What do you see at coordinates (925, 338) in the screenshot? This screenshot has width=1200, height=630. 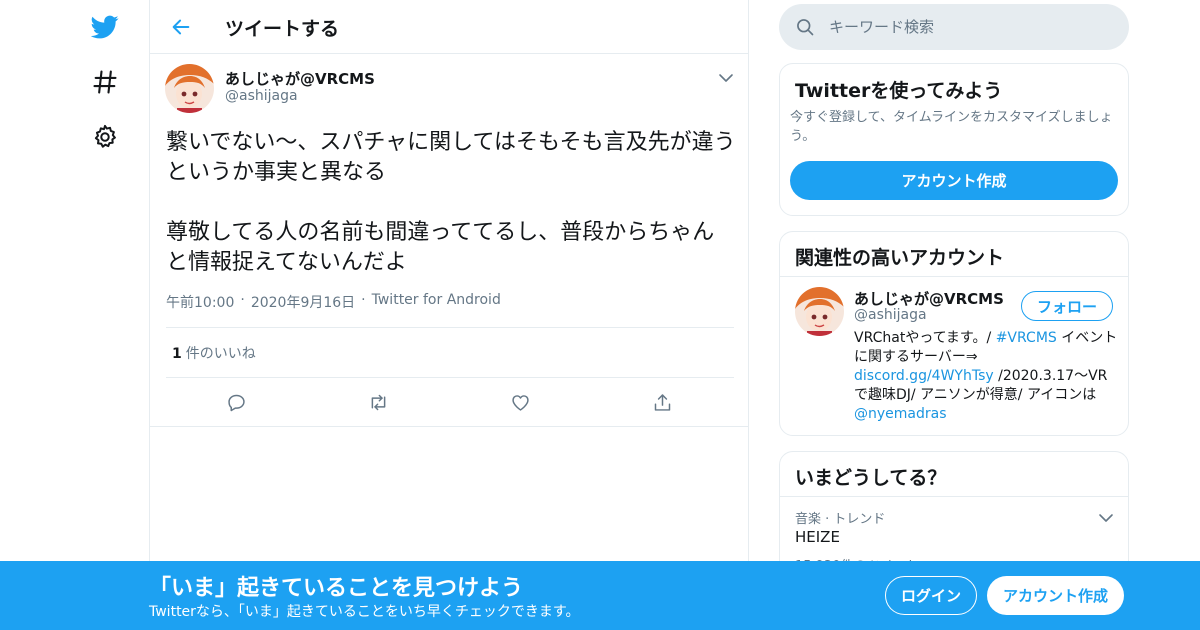 I see `bio-text: VRChatやってます。/` at bounding box center [925, 338].